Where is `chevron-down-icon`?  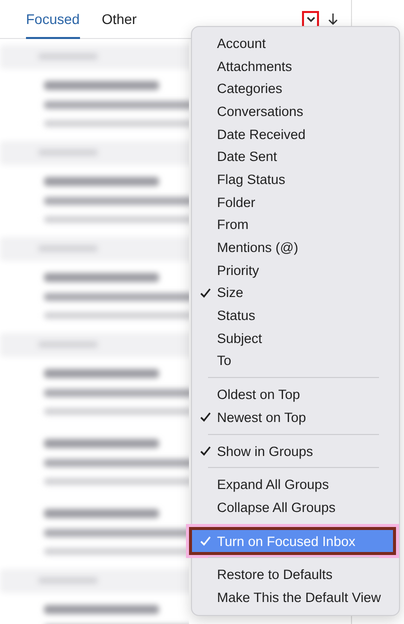
chevron-down-icon is located at coordinates (311, 19).